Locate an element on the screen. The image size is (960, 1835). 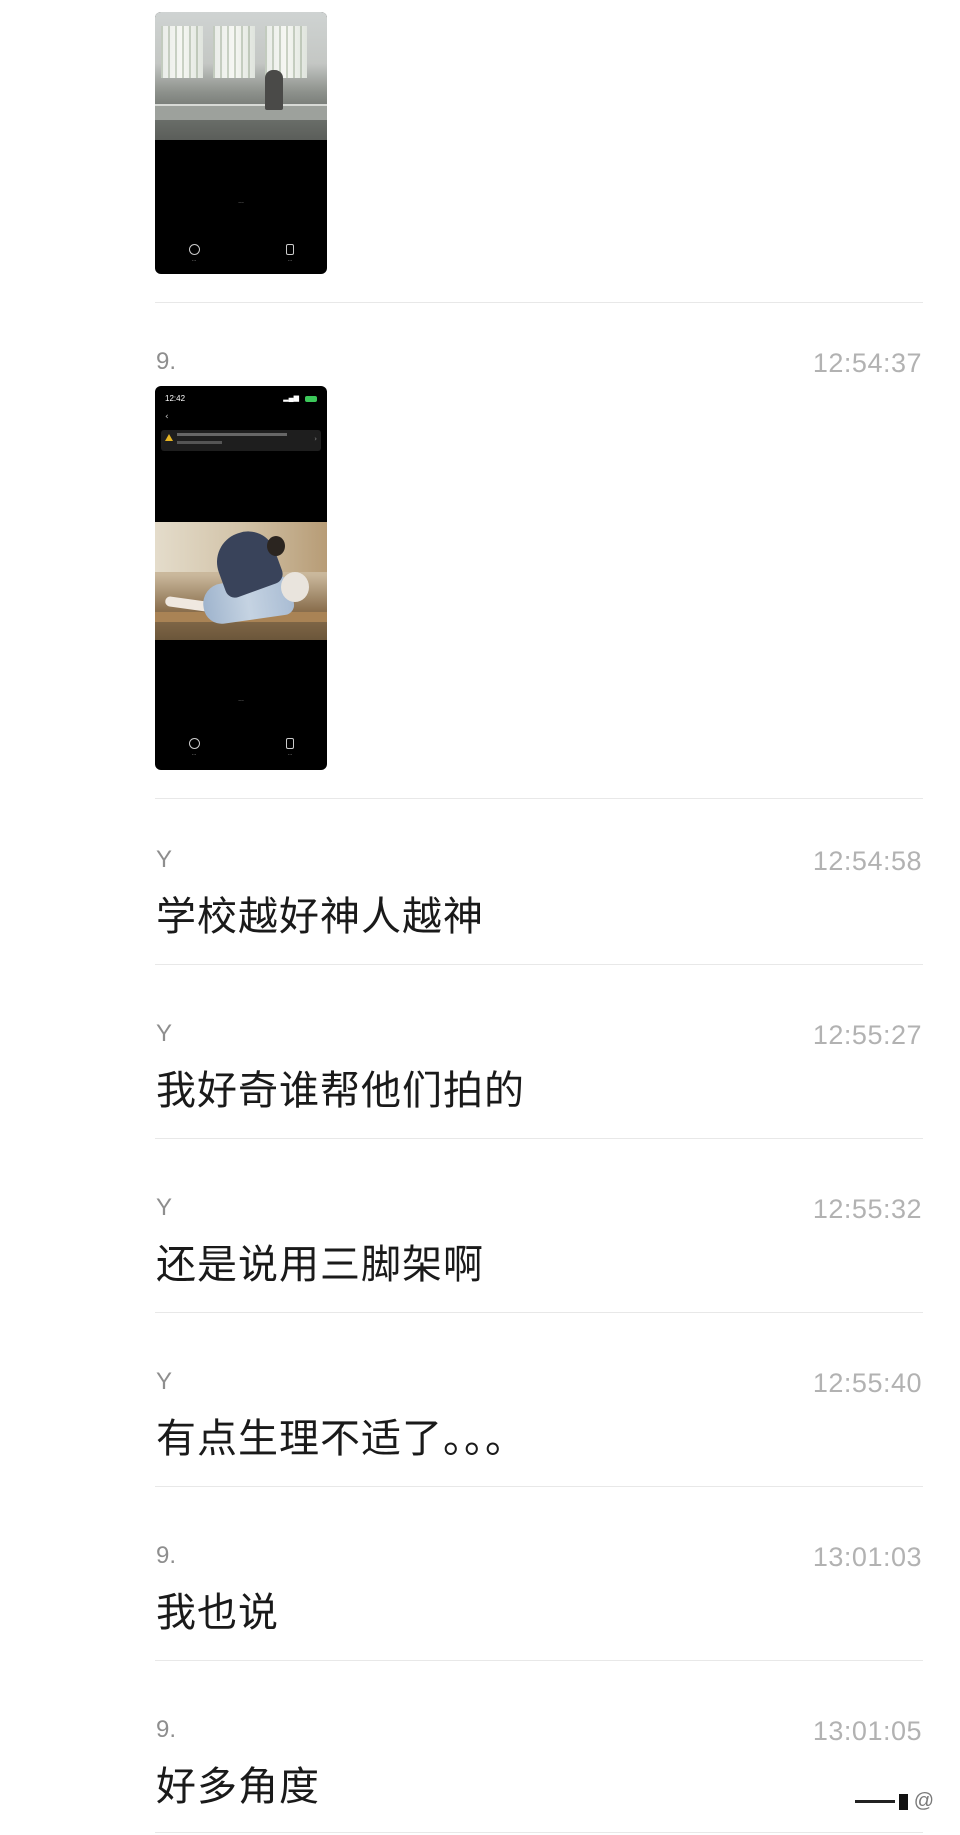
status-bar: 12:42 ▂▄▆ is located at coordinates (241, 400).